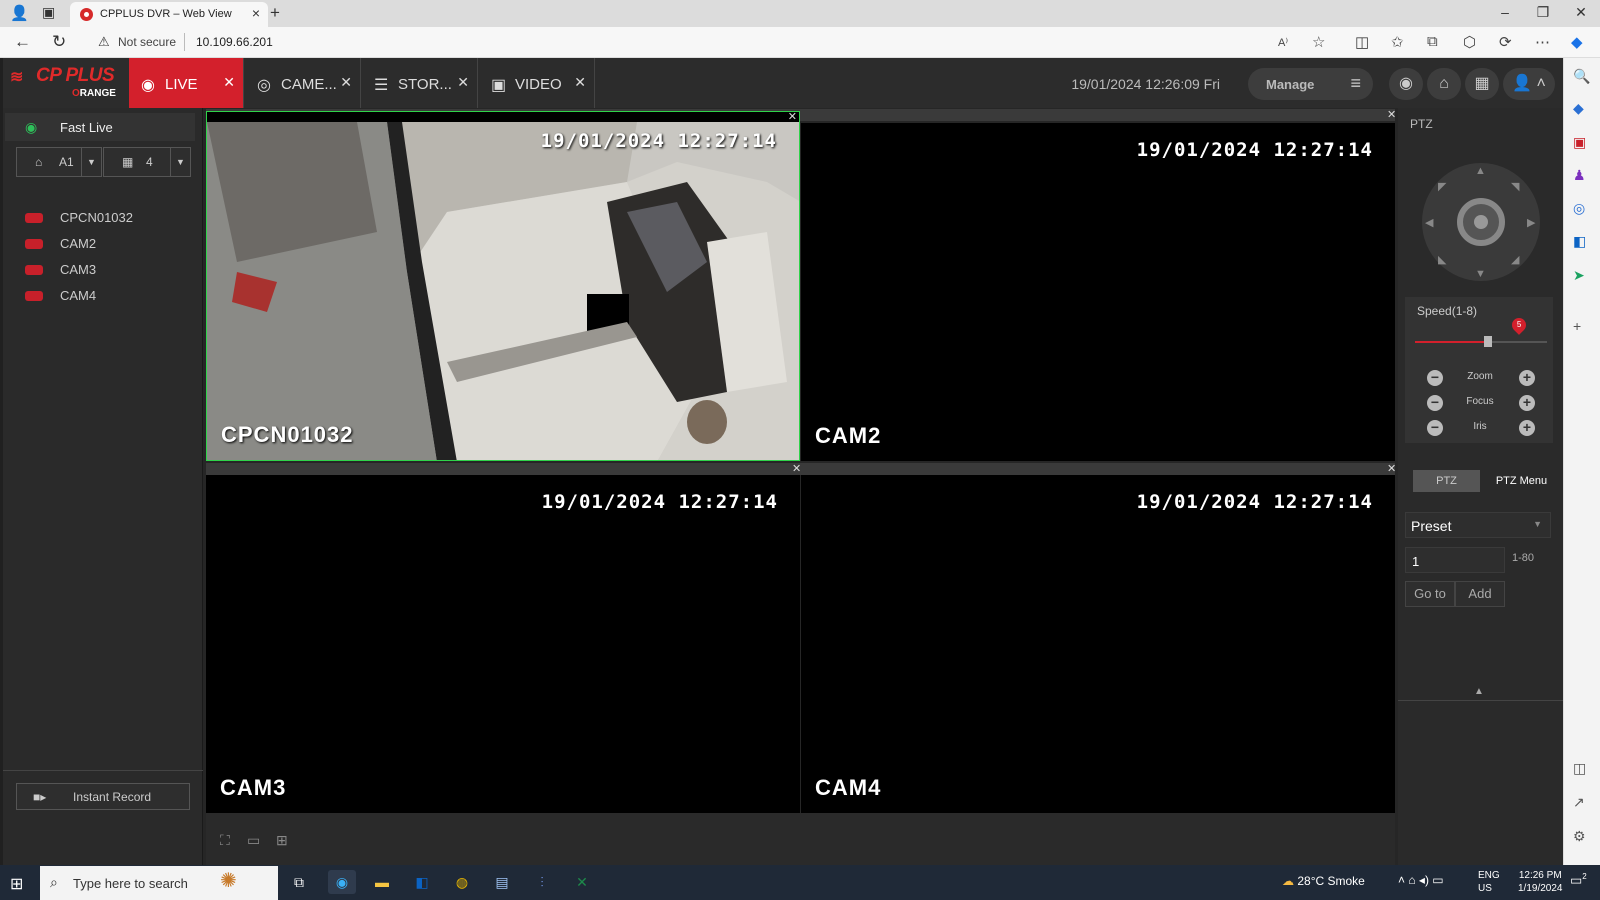  Describe the element at coordinates (462, 882) in the screenshot. I see `chrome-icon: ◍` at that location.